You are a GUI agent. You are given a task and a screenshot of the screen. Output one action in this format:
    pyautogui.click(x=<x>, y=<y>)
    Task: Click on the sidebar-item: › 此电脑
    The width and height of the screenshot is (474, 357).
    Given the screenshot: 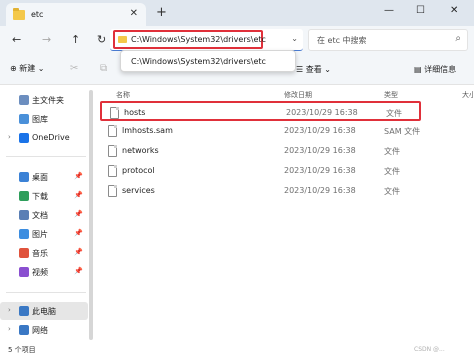 What is the action you would take?
    pyautogui.click(x=44, y=311)
    